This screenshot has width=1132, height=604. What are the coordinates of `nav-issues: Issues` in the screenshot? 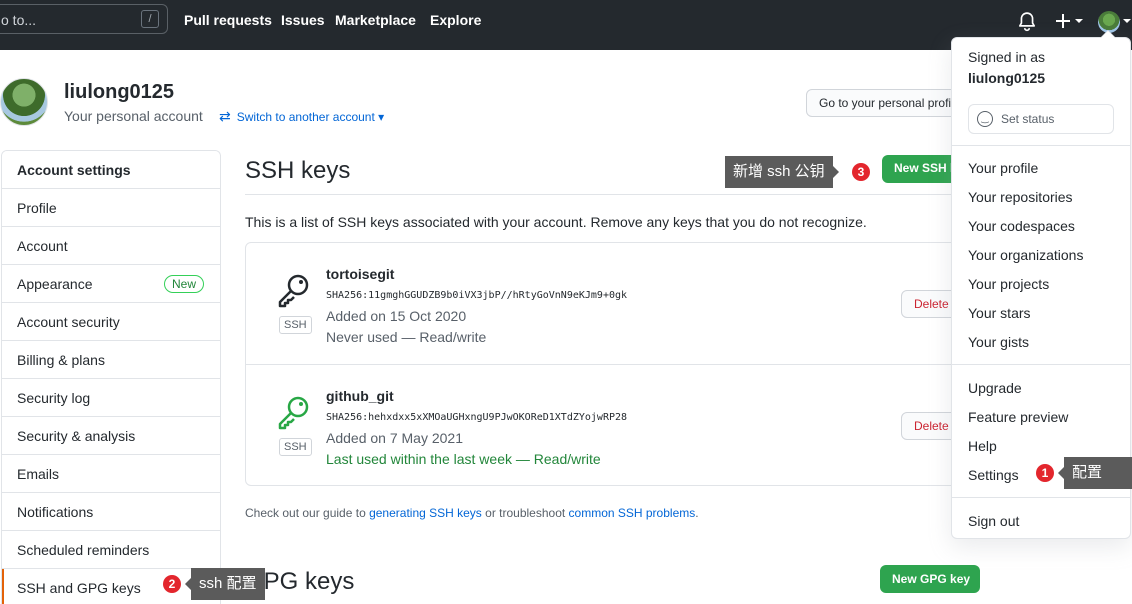 It's located at (303, 20).